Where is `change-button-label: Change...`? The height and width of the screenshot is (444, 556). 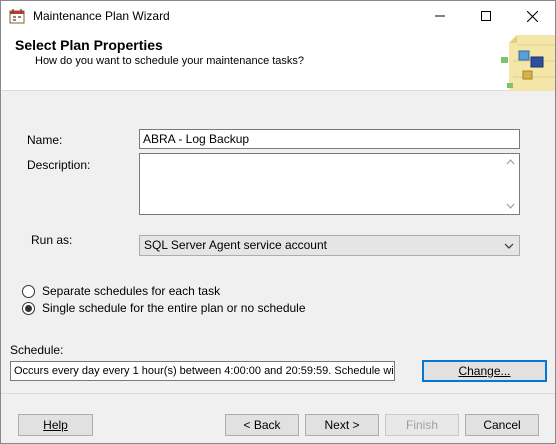
change-button-label: Change... is located at coordinates (484, 371).